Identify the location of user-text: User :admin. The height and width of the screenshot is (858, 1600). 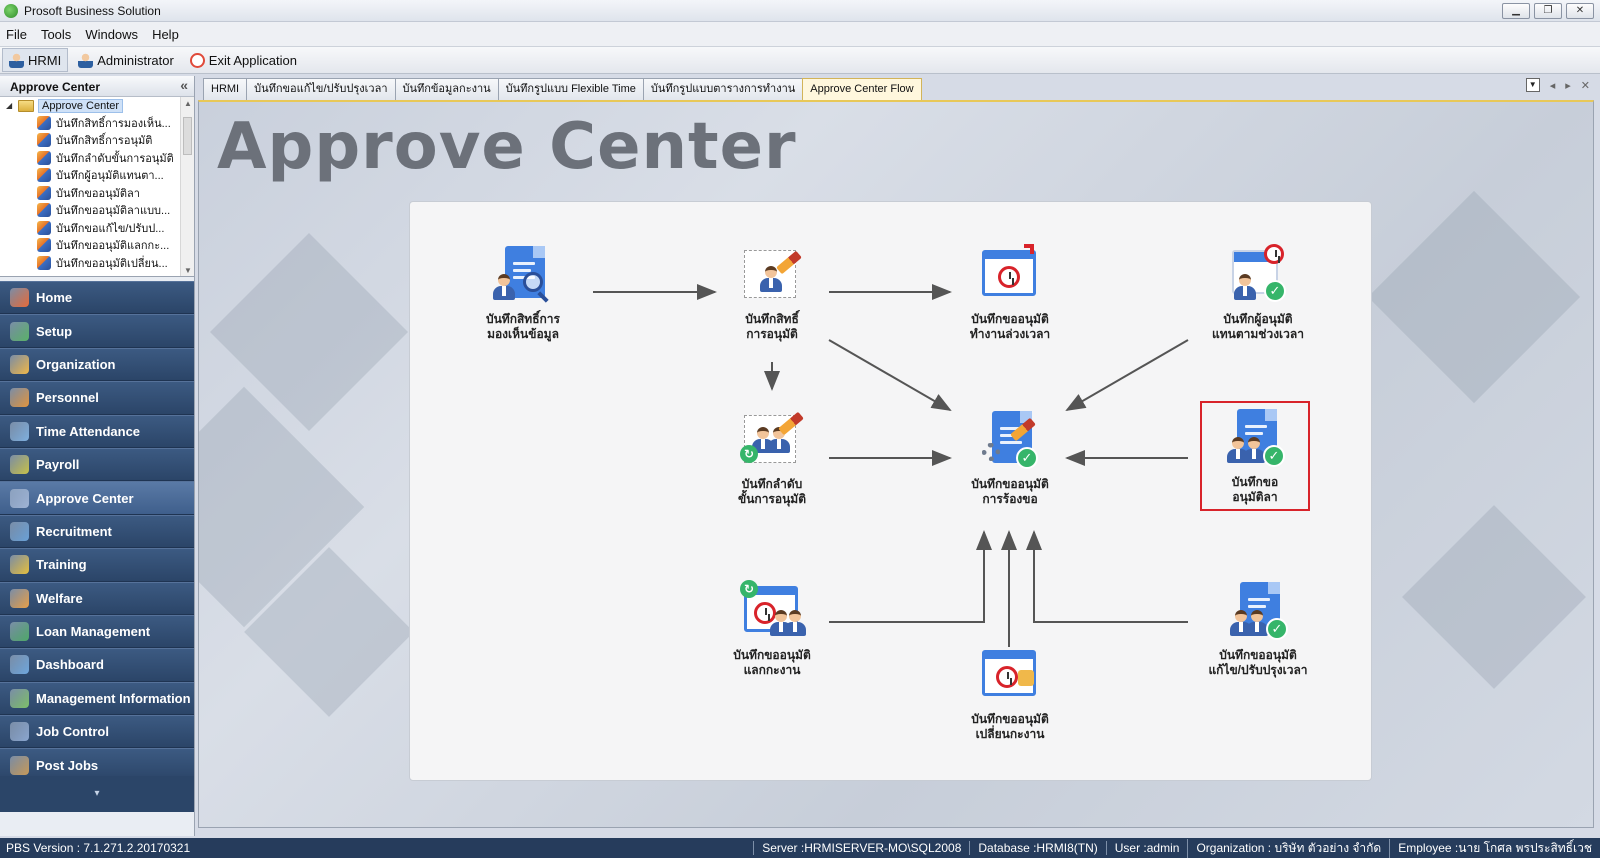
(1146, 848).